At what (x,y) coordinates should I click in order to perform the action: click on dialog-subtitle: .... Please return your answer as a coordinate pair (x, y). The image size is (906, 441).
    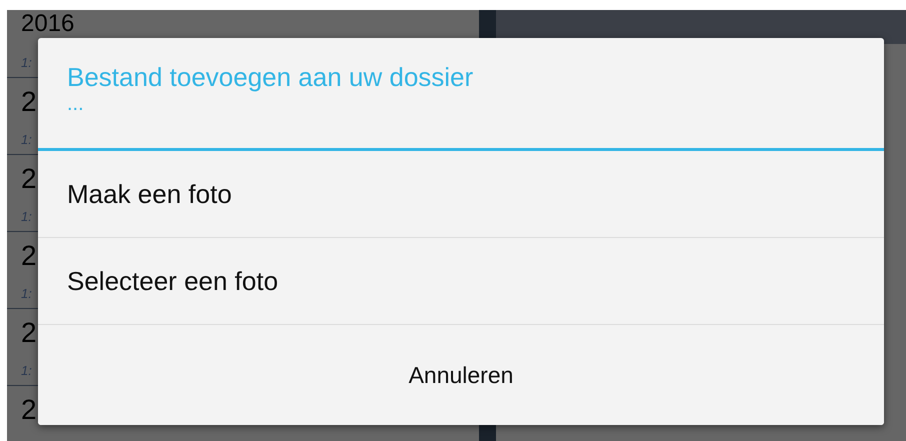
    Looking at the image, I should click on (75, 104).